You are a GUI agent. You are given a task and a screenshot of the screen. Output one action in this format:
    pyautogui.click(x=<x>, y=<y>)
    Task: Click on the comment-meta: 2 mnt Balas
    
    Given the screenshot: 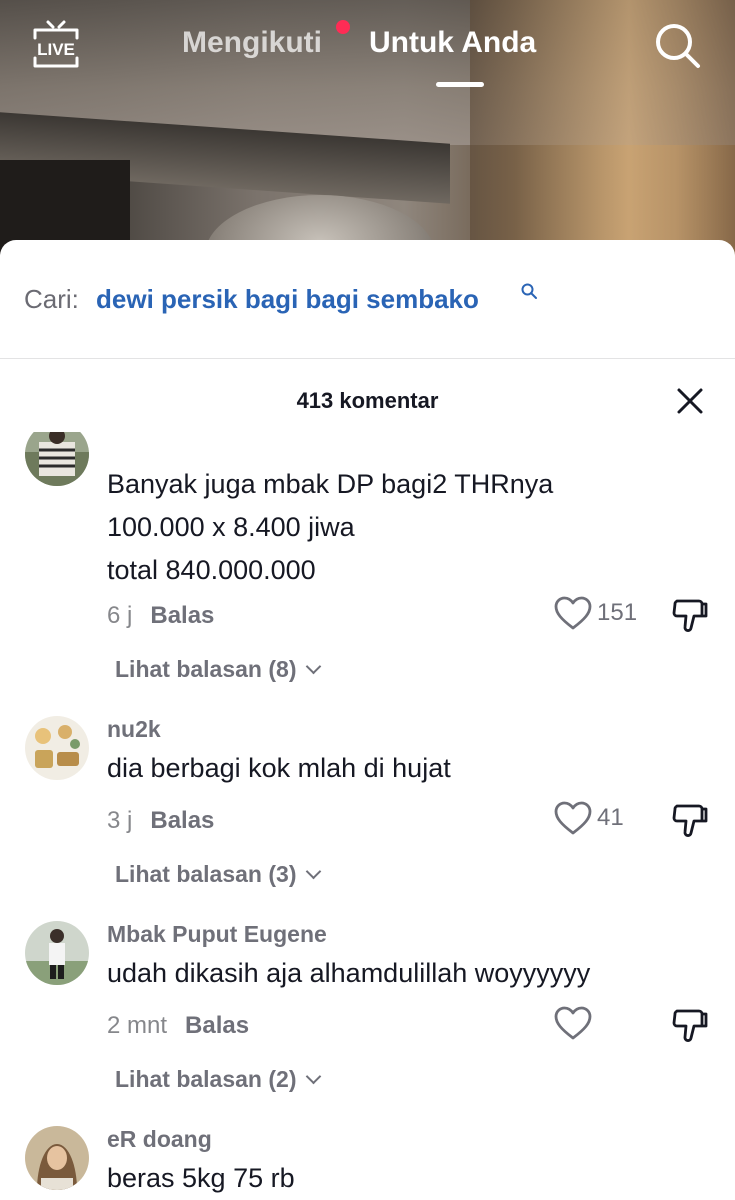 What is the action you would take?
    pyautogui.click(x=178, y=1026)
    